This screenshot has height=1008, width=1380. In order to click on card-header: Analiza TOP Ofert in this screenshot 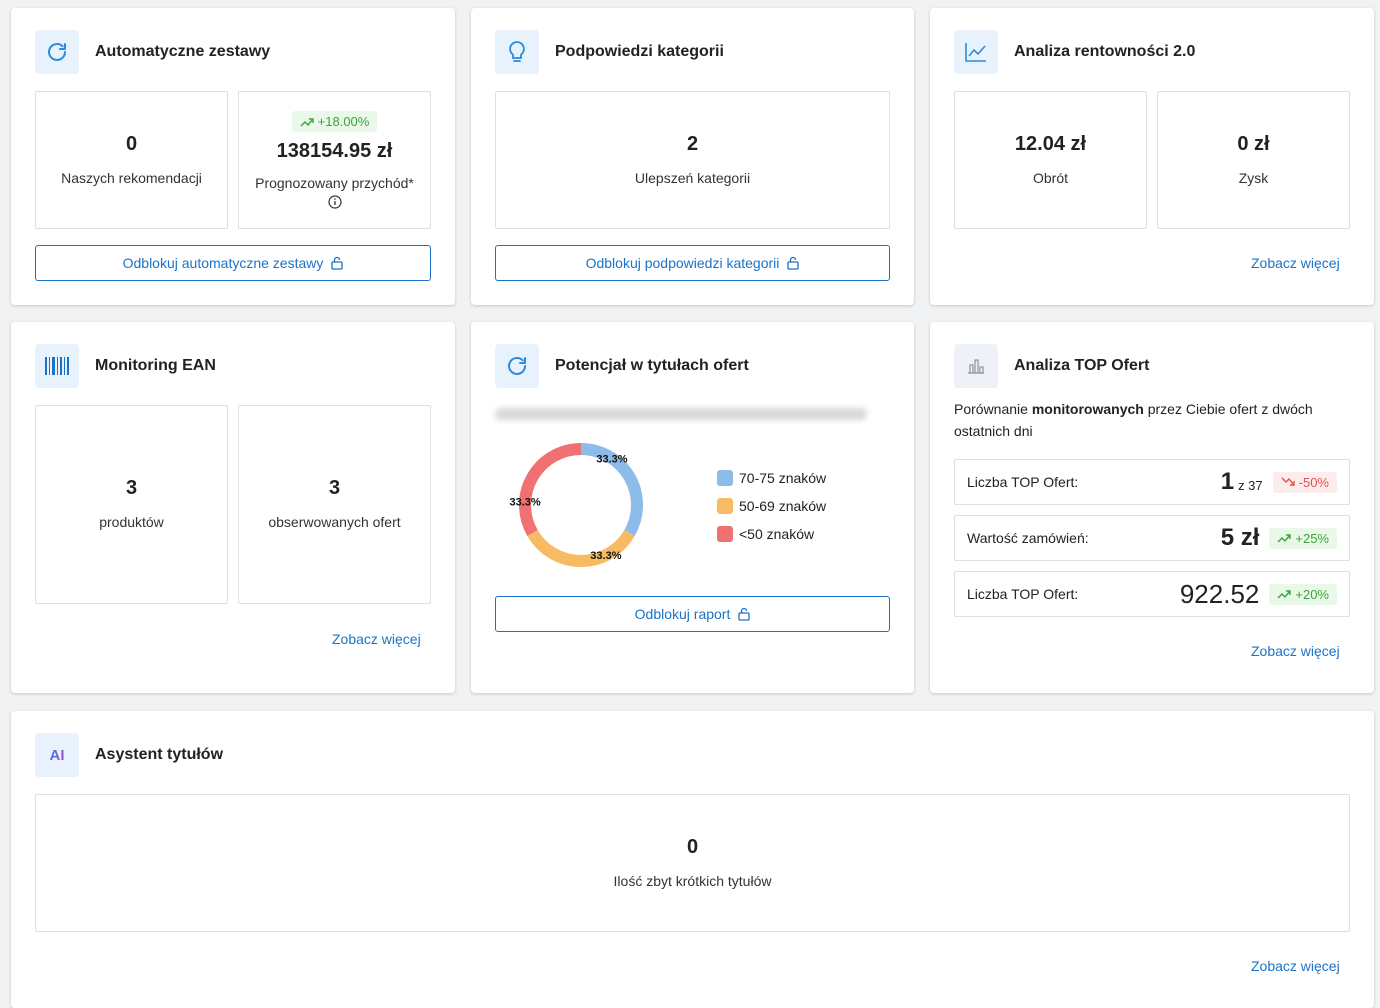, I will do `click(1051, 366)`.